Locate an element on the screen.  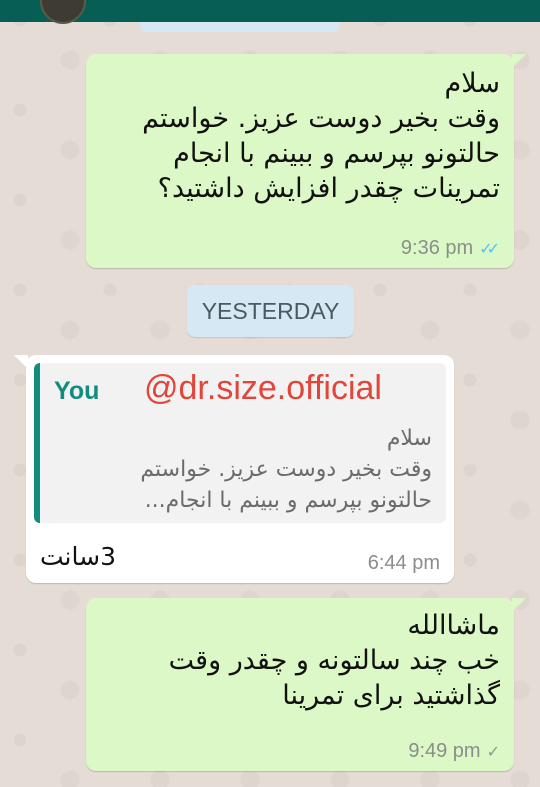
quote-author: You is located at coordinates (77, 391).